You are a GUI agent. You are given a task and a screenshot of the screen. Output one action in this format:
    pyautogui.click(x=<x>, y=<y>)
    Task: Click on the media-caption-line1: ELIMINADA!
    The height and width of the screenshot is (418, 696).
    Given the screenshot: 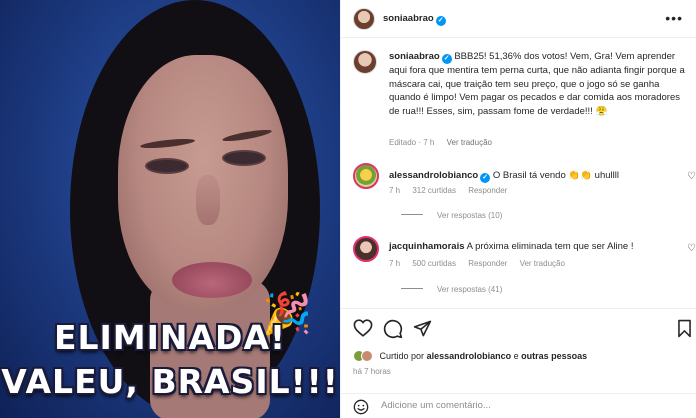 What is the action you would take?
    pyautogui.click(x=170, y=337)
    